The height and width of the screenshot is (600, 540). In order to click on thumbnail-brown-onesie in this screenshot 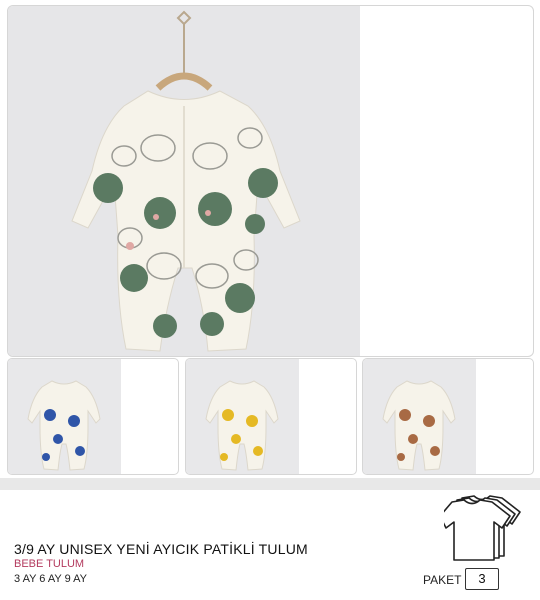, I will do `click(448, 416)`.